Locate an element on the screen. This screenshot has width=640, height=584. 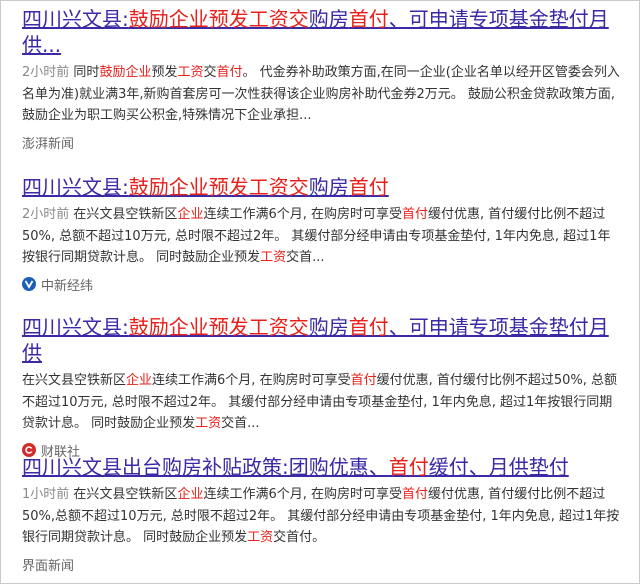
source-name: 澎湃新闻 is located at coordinates (48, 144).